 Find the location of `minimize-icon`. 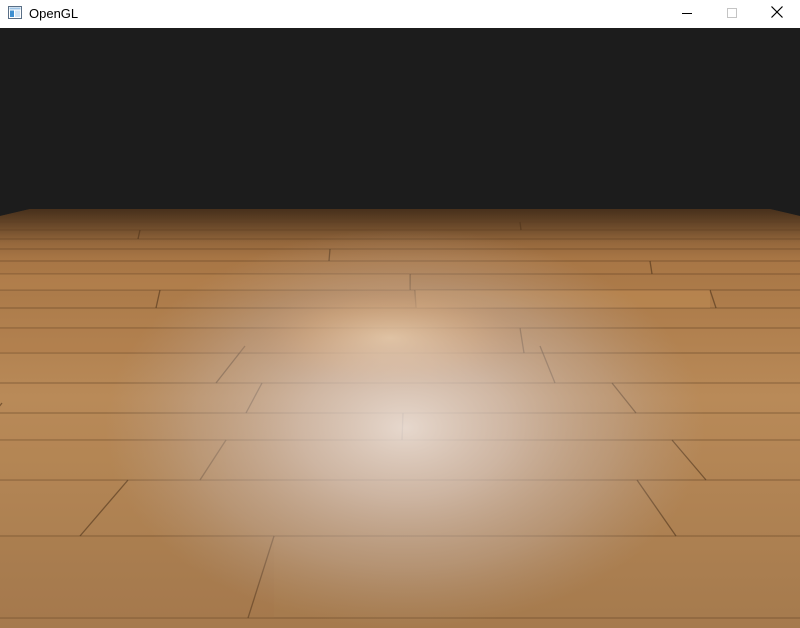

minimize-icon is located at coordinates (686, 14).